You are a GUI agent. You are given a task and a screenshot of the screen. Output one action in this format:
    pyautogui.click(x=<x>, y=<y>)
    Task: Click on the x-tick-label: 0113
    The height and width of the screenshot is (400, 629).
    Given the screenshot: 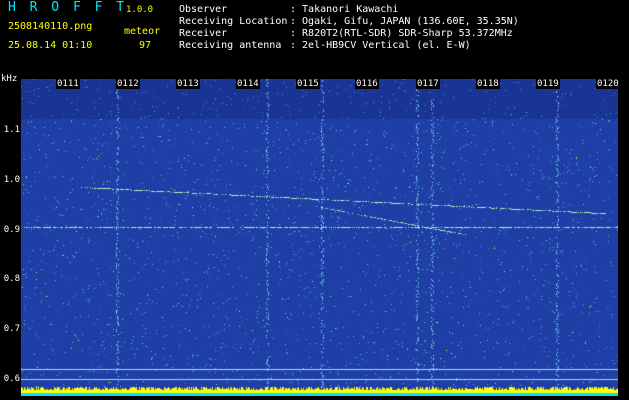 What is the action you would take?
    pyautogui.click(x=188, y=84)
    